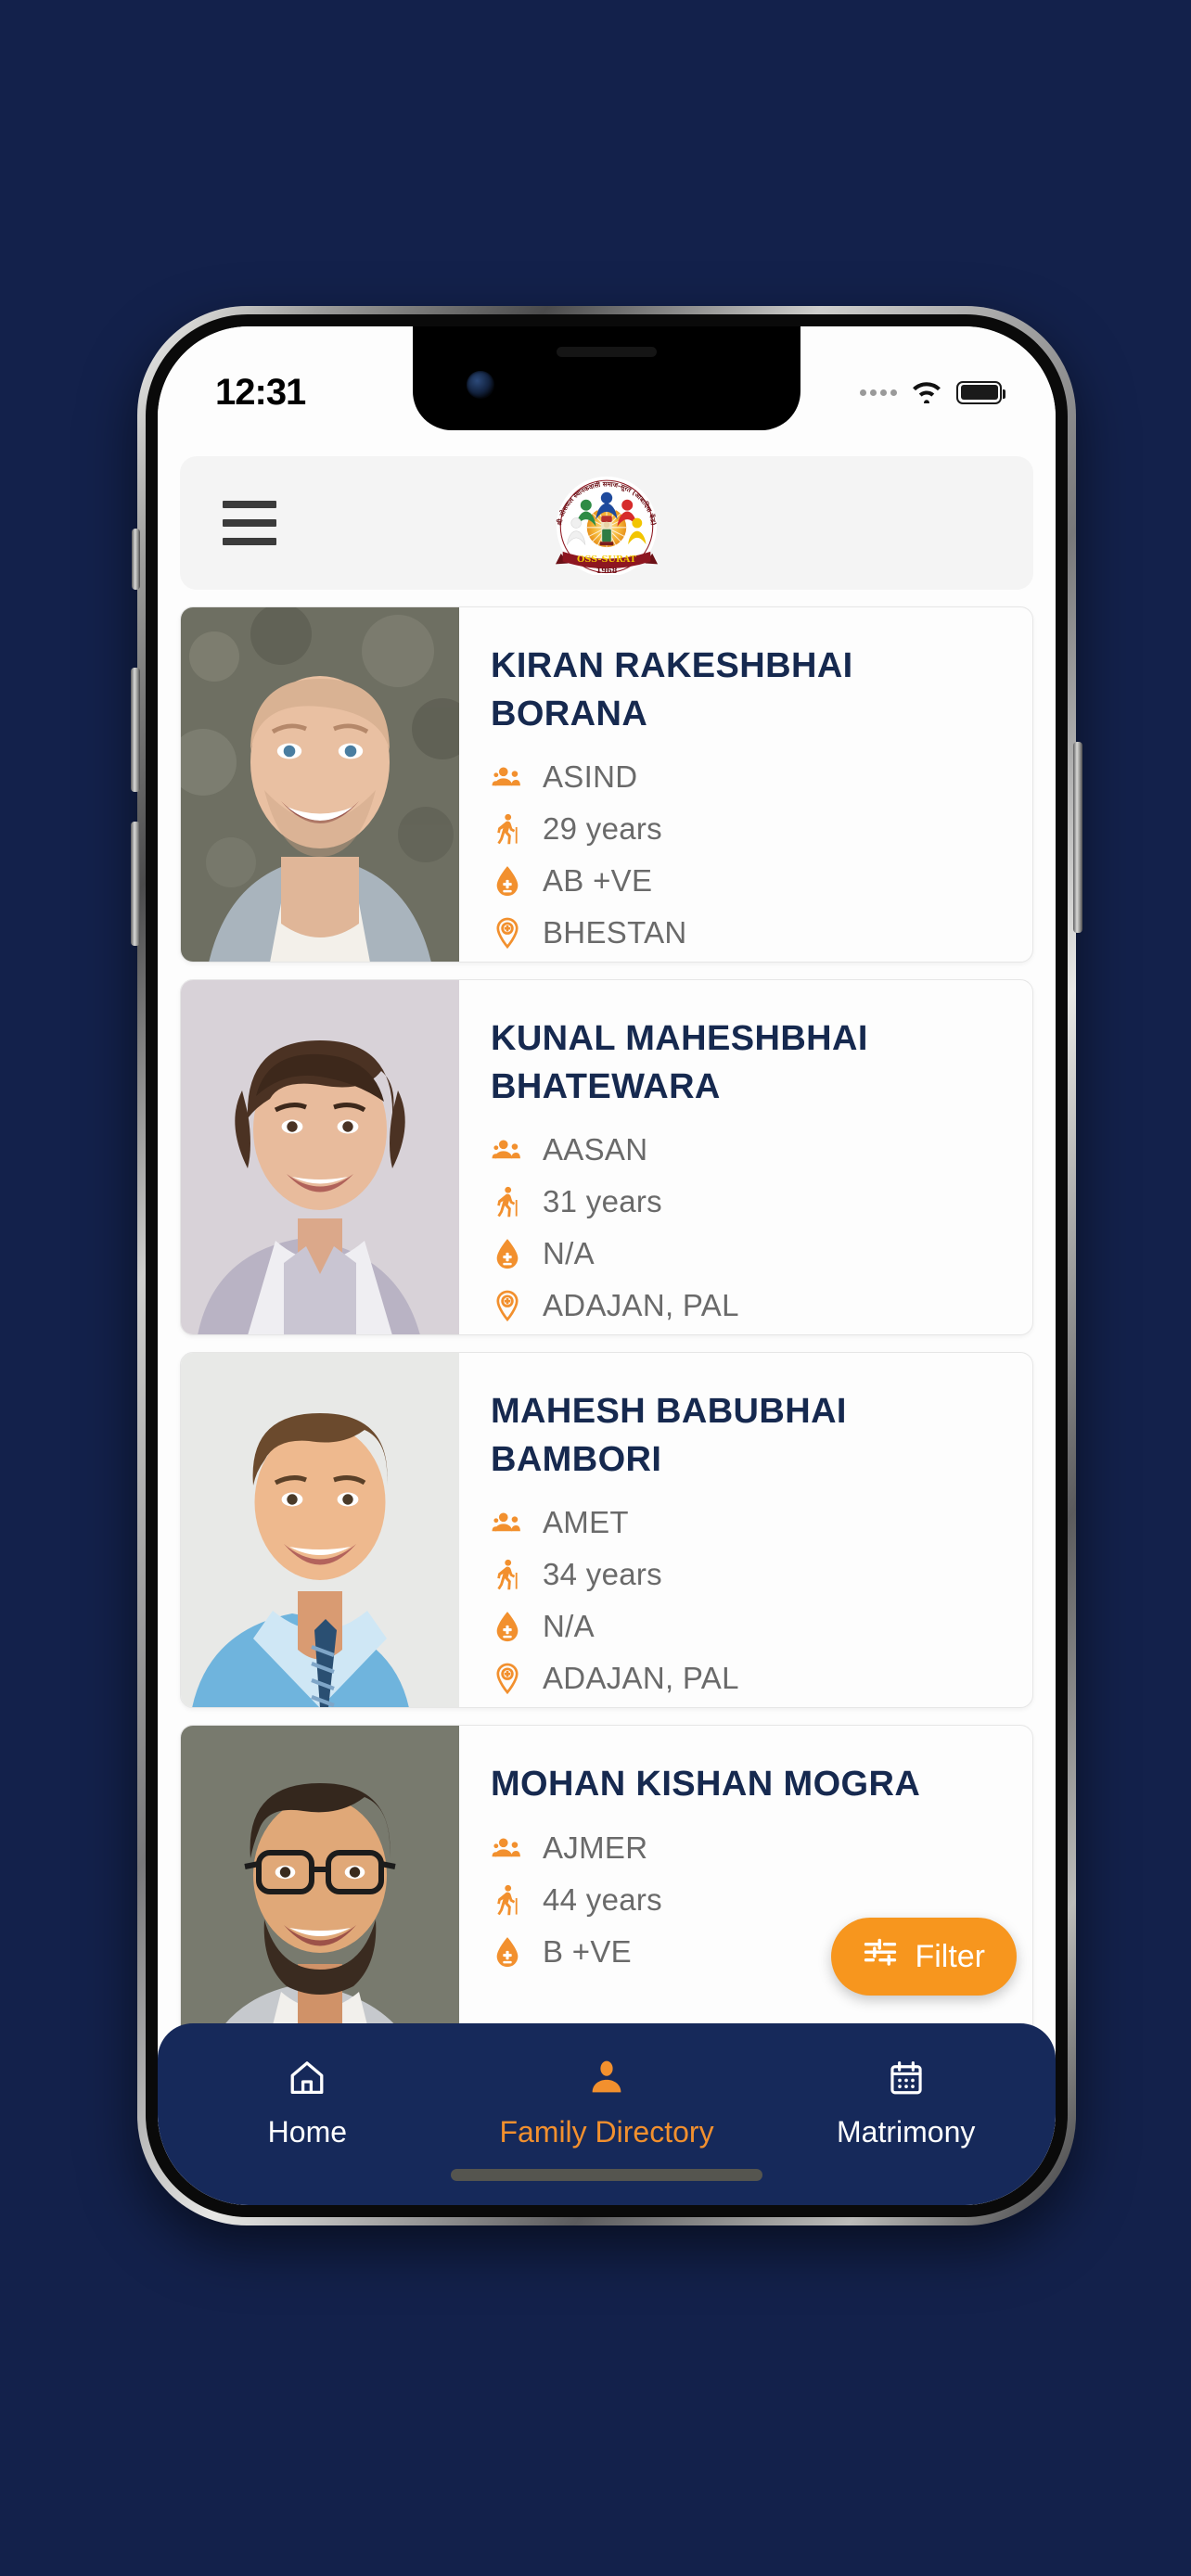 The image size is (1191, 2576). Describe the element at coordinates (706, 1785) in the screenshot. I see `person-name: MOHAN KISHAN MOGRA` at that location.